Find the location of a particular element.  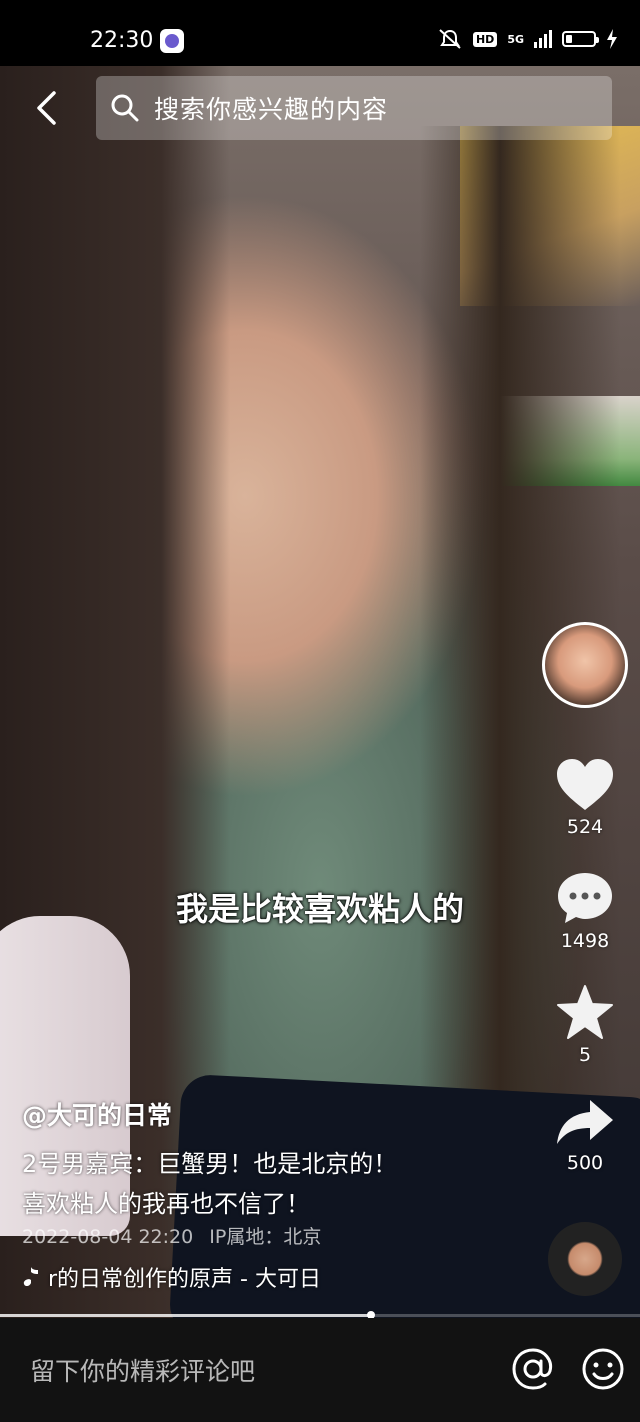

status-icons: HD 5G is located at coordinates (527, 39).